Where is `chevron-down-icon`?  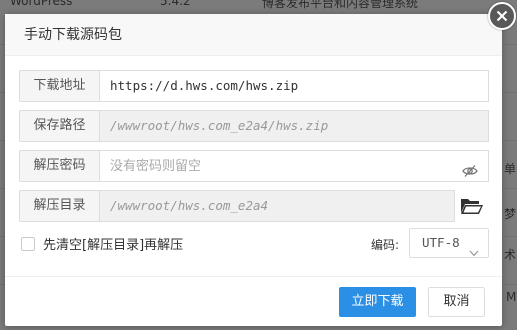 chevron-down-icon is located at coordinates (474, 253).